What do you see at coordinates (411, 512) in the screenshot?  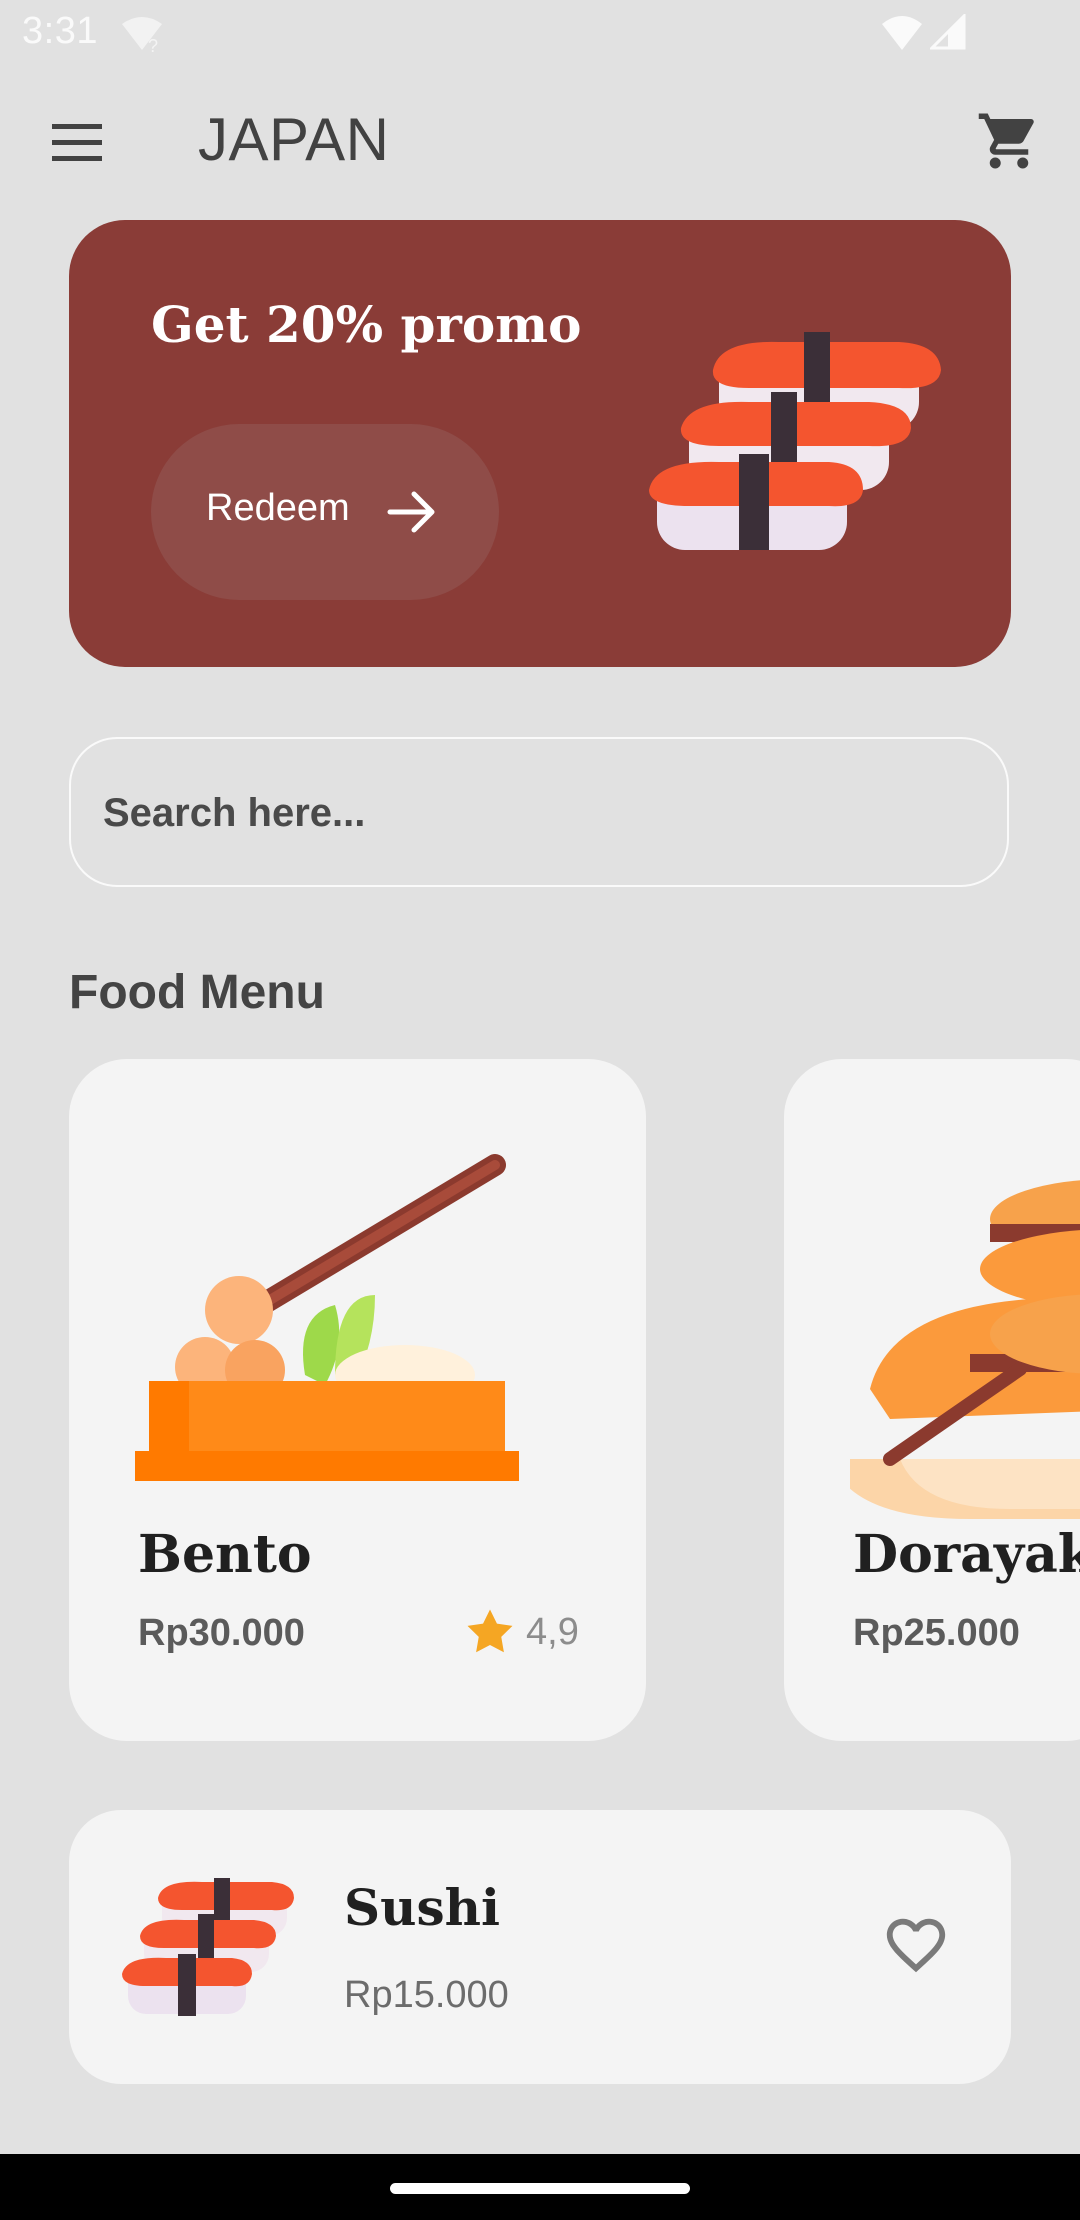 I see `arrow-right-icon` at bounding box center [411, 512].